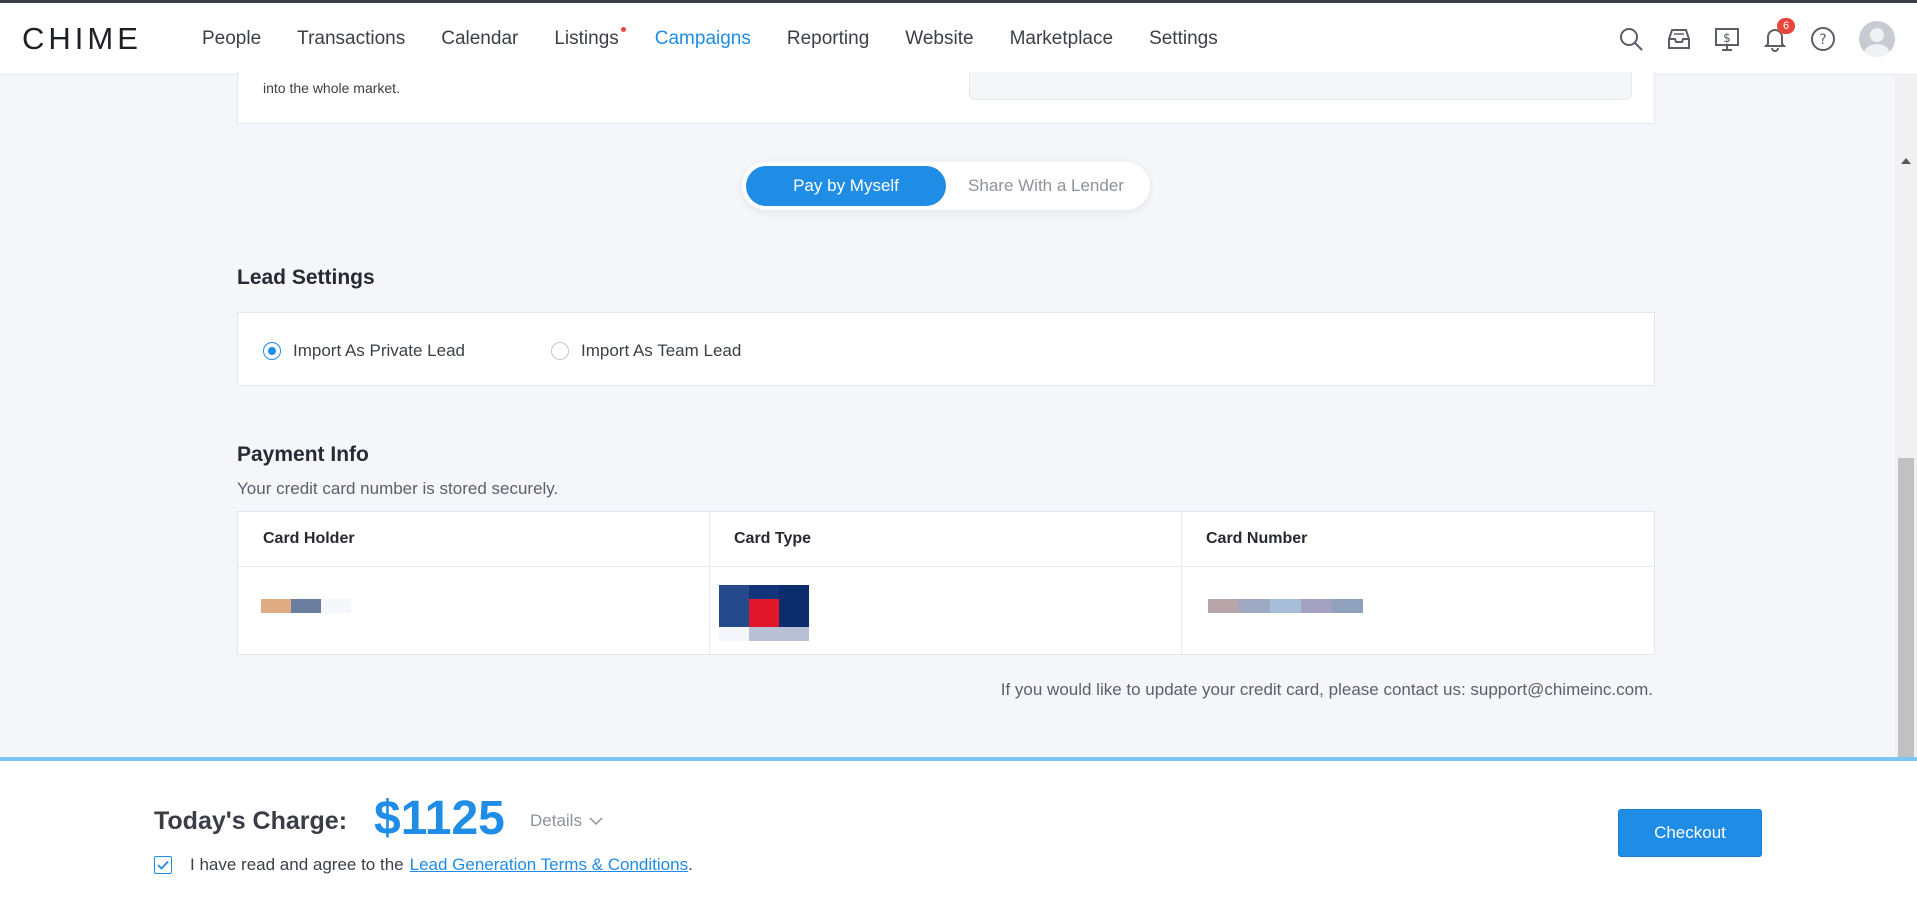 Image resolution: width=1917 pixels, height=901 pixels. What do you see at coordinates (1877, 39) in the screenshot?
I see `avatar` at bounding box center [1877, 39].